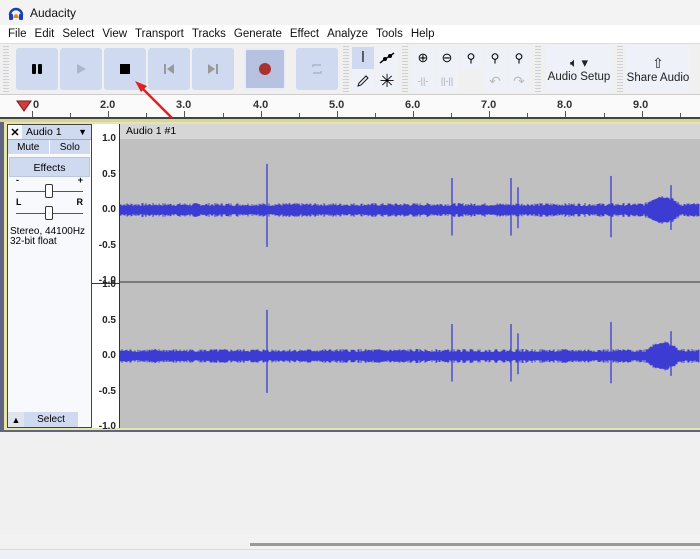 The height and width of the screenshot is (559, 700). Describe the element at coordinates (258, 34) in the screenshot. I see `menu-generate: Generate` at that location.